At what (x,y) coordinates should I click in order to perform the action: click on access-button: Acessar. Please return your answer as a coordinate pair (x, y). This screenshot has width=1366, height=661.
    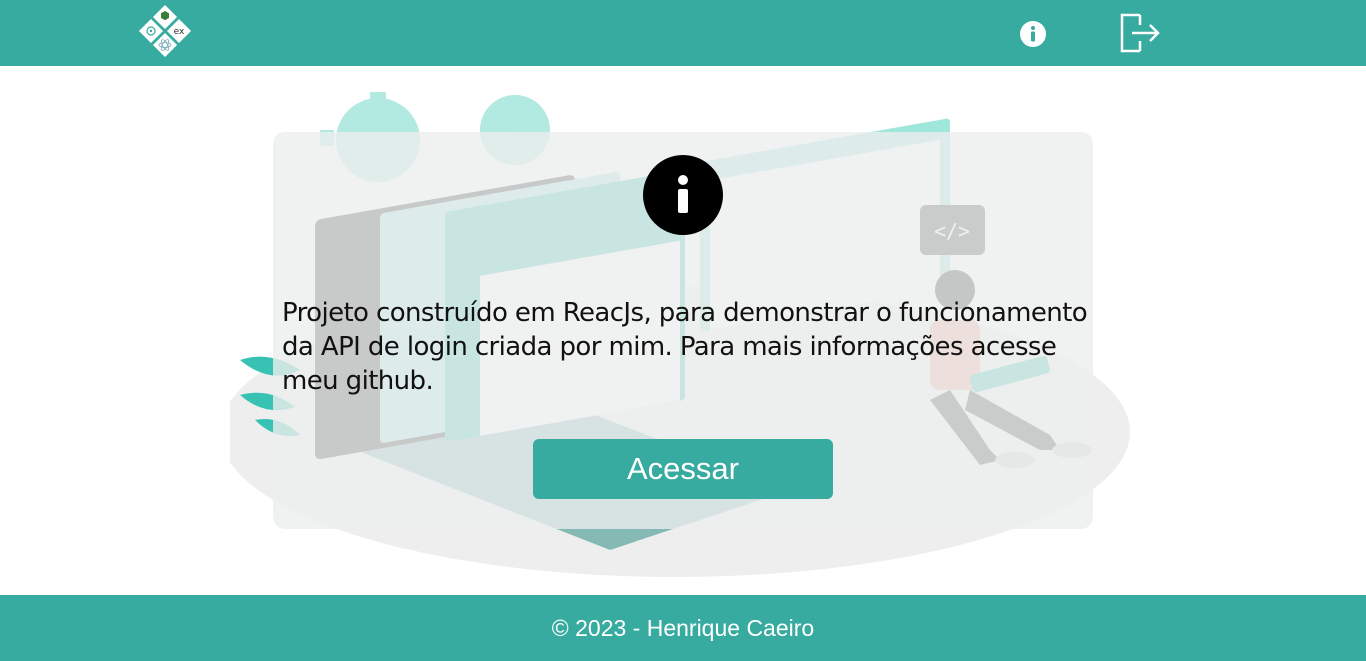
    Looking at the image, I should click on (683, 469).